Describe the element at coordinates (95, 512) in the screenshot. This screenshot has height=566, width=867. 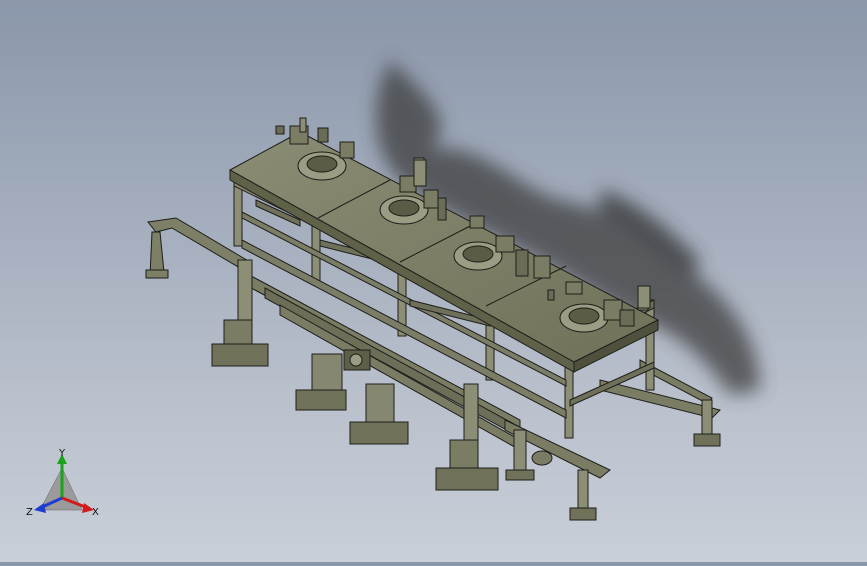
I see `x-label: X` at that location.